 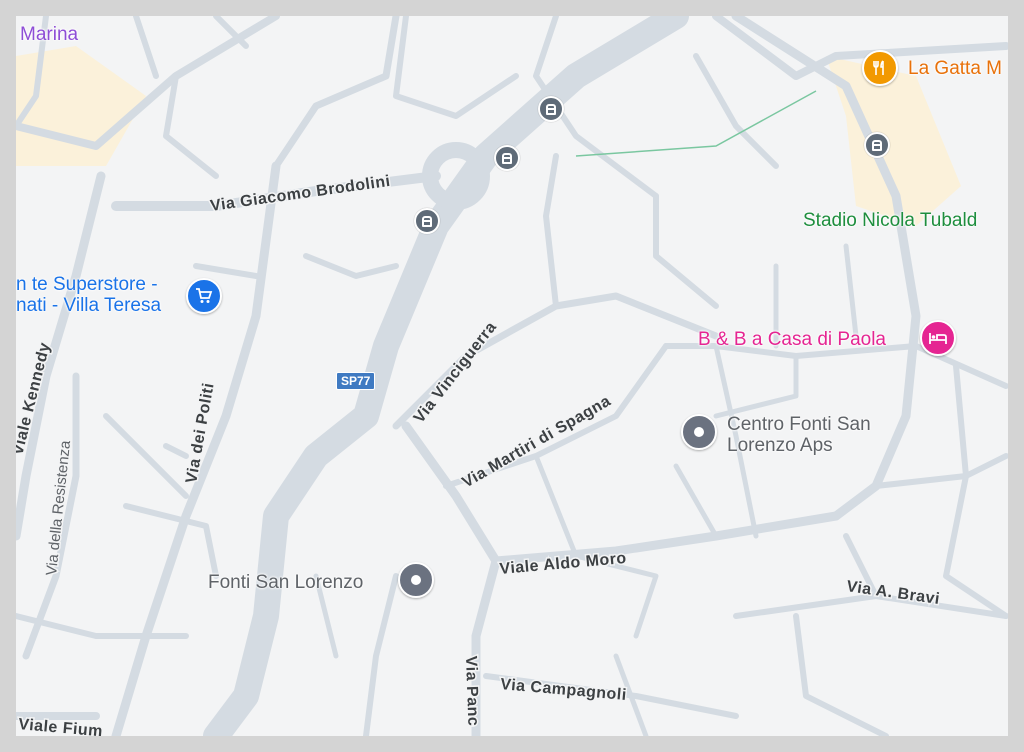 I want to click on poi-label-bnb: B & B a Casa di Paola, so click(x=792, y=339).